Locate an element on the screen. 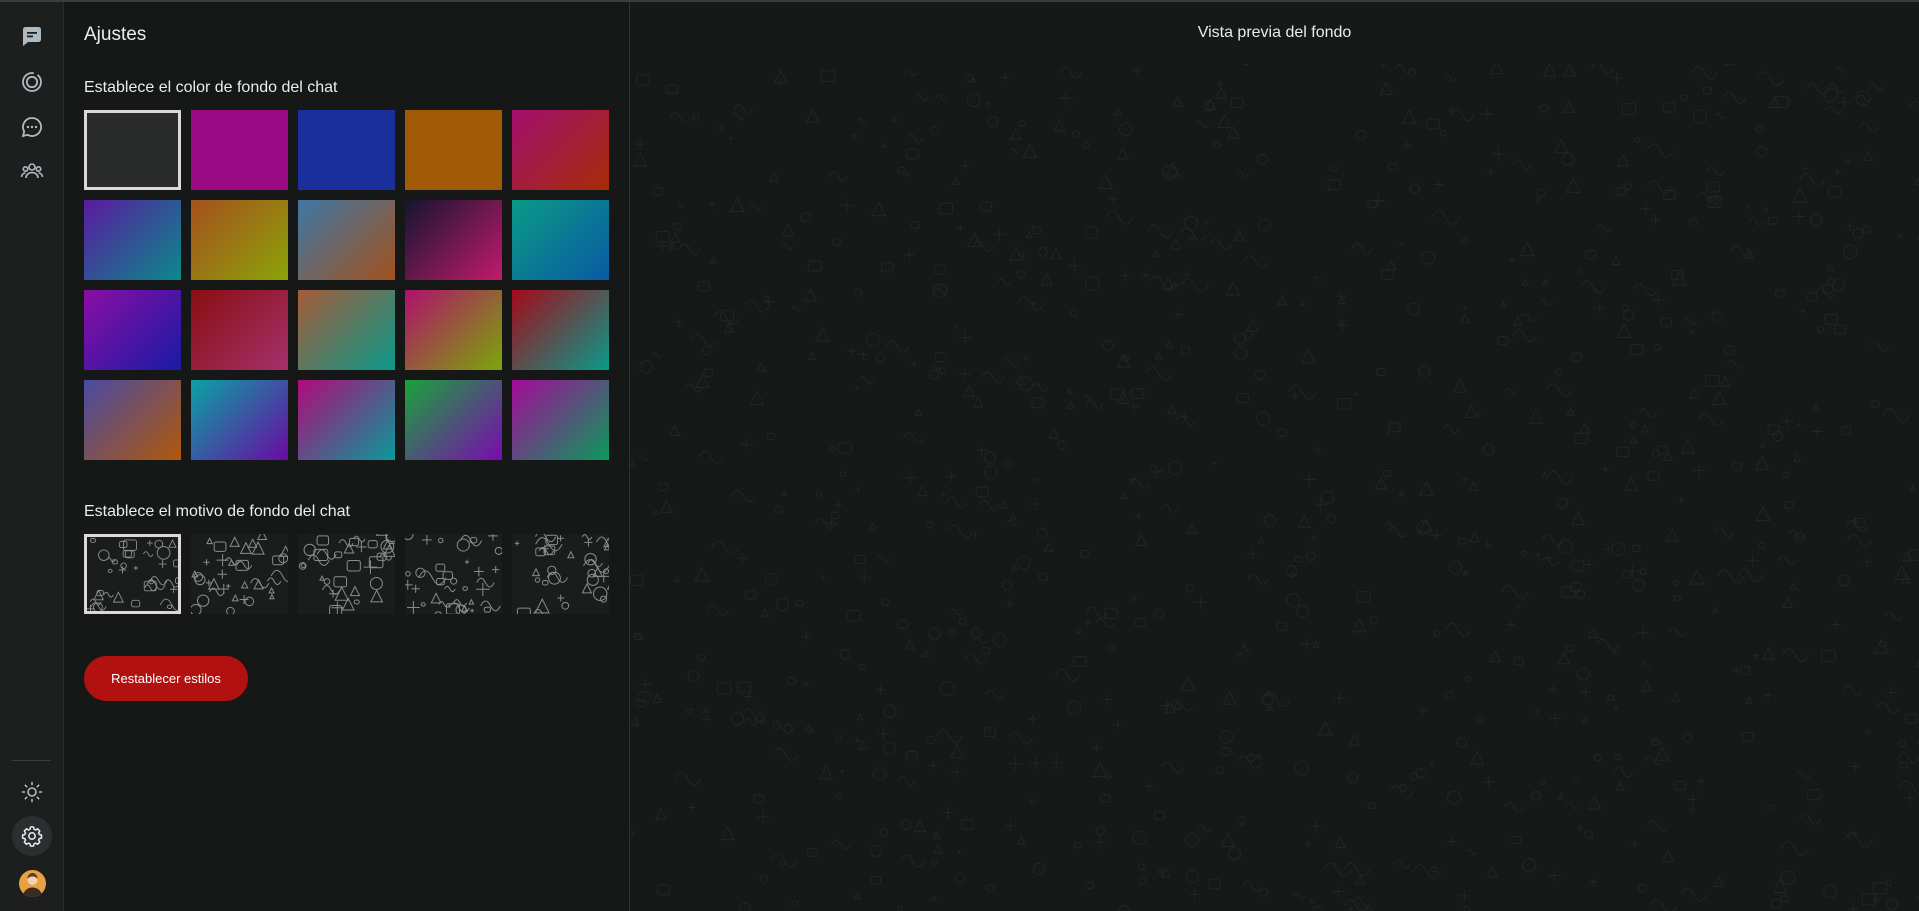 This screenshot has height=911, width=1919. color-swatch-violet-indigo is located at coordinates (132, 330).